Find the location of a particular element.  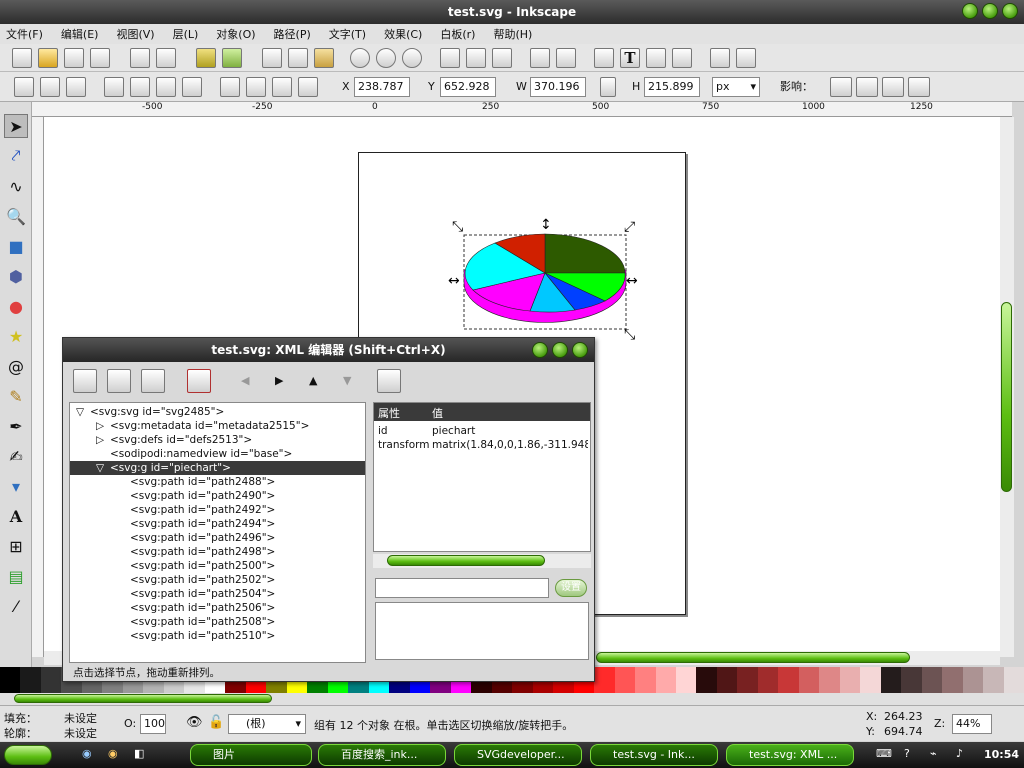

selector-tool-icon: ➤ is located at coordinates (16, 126).